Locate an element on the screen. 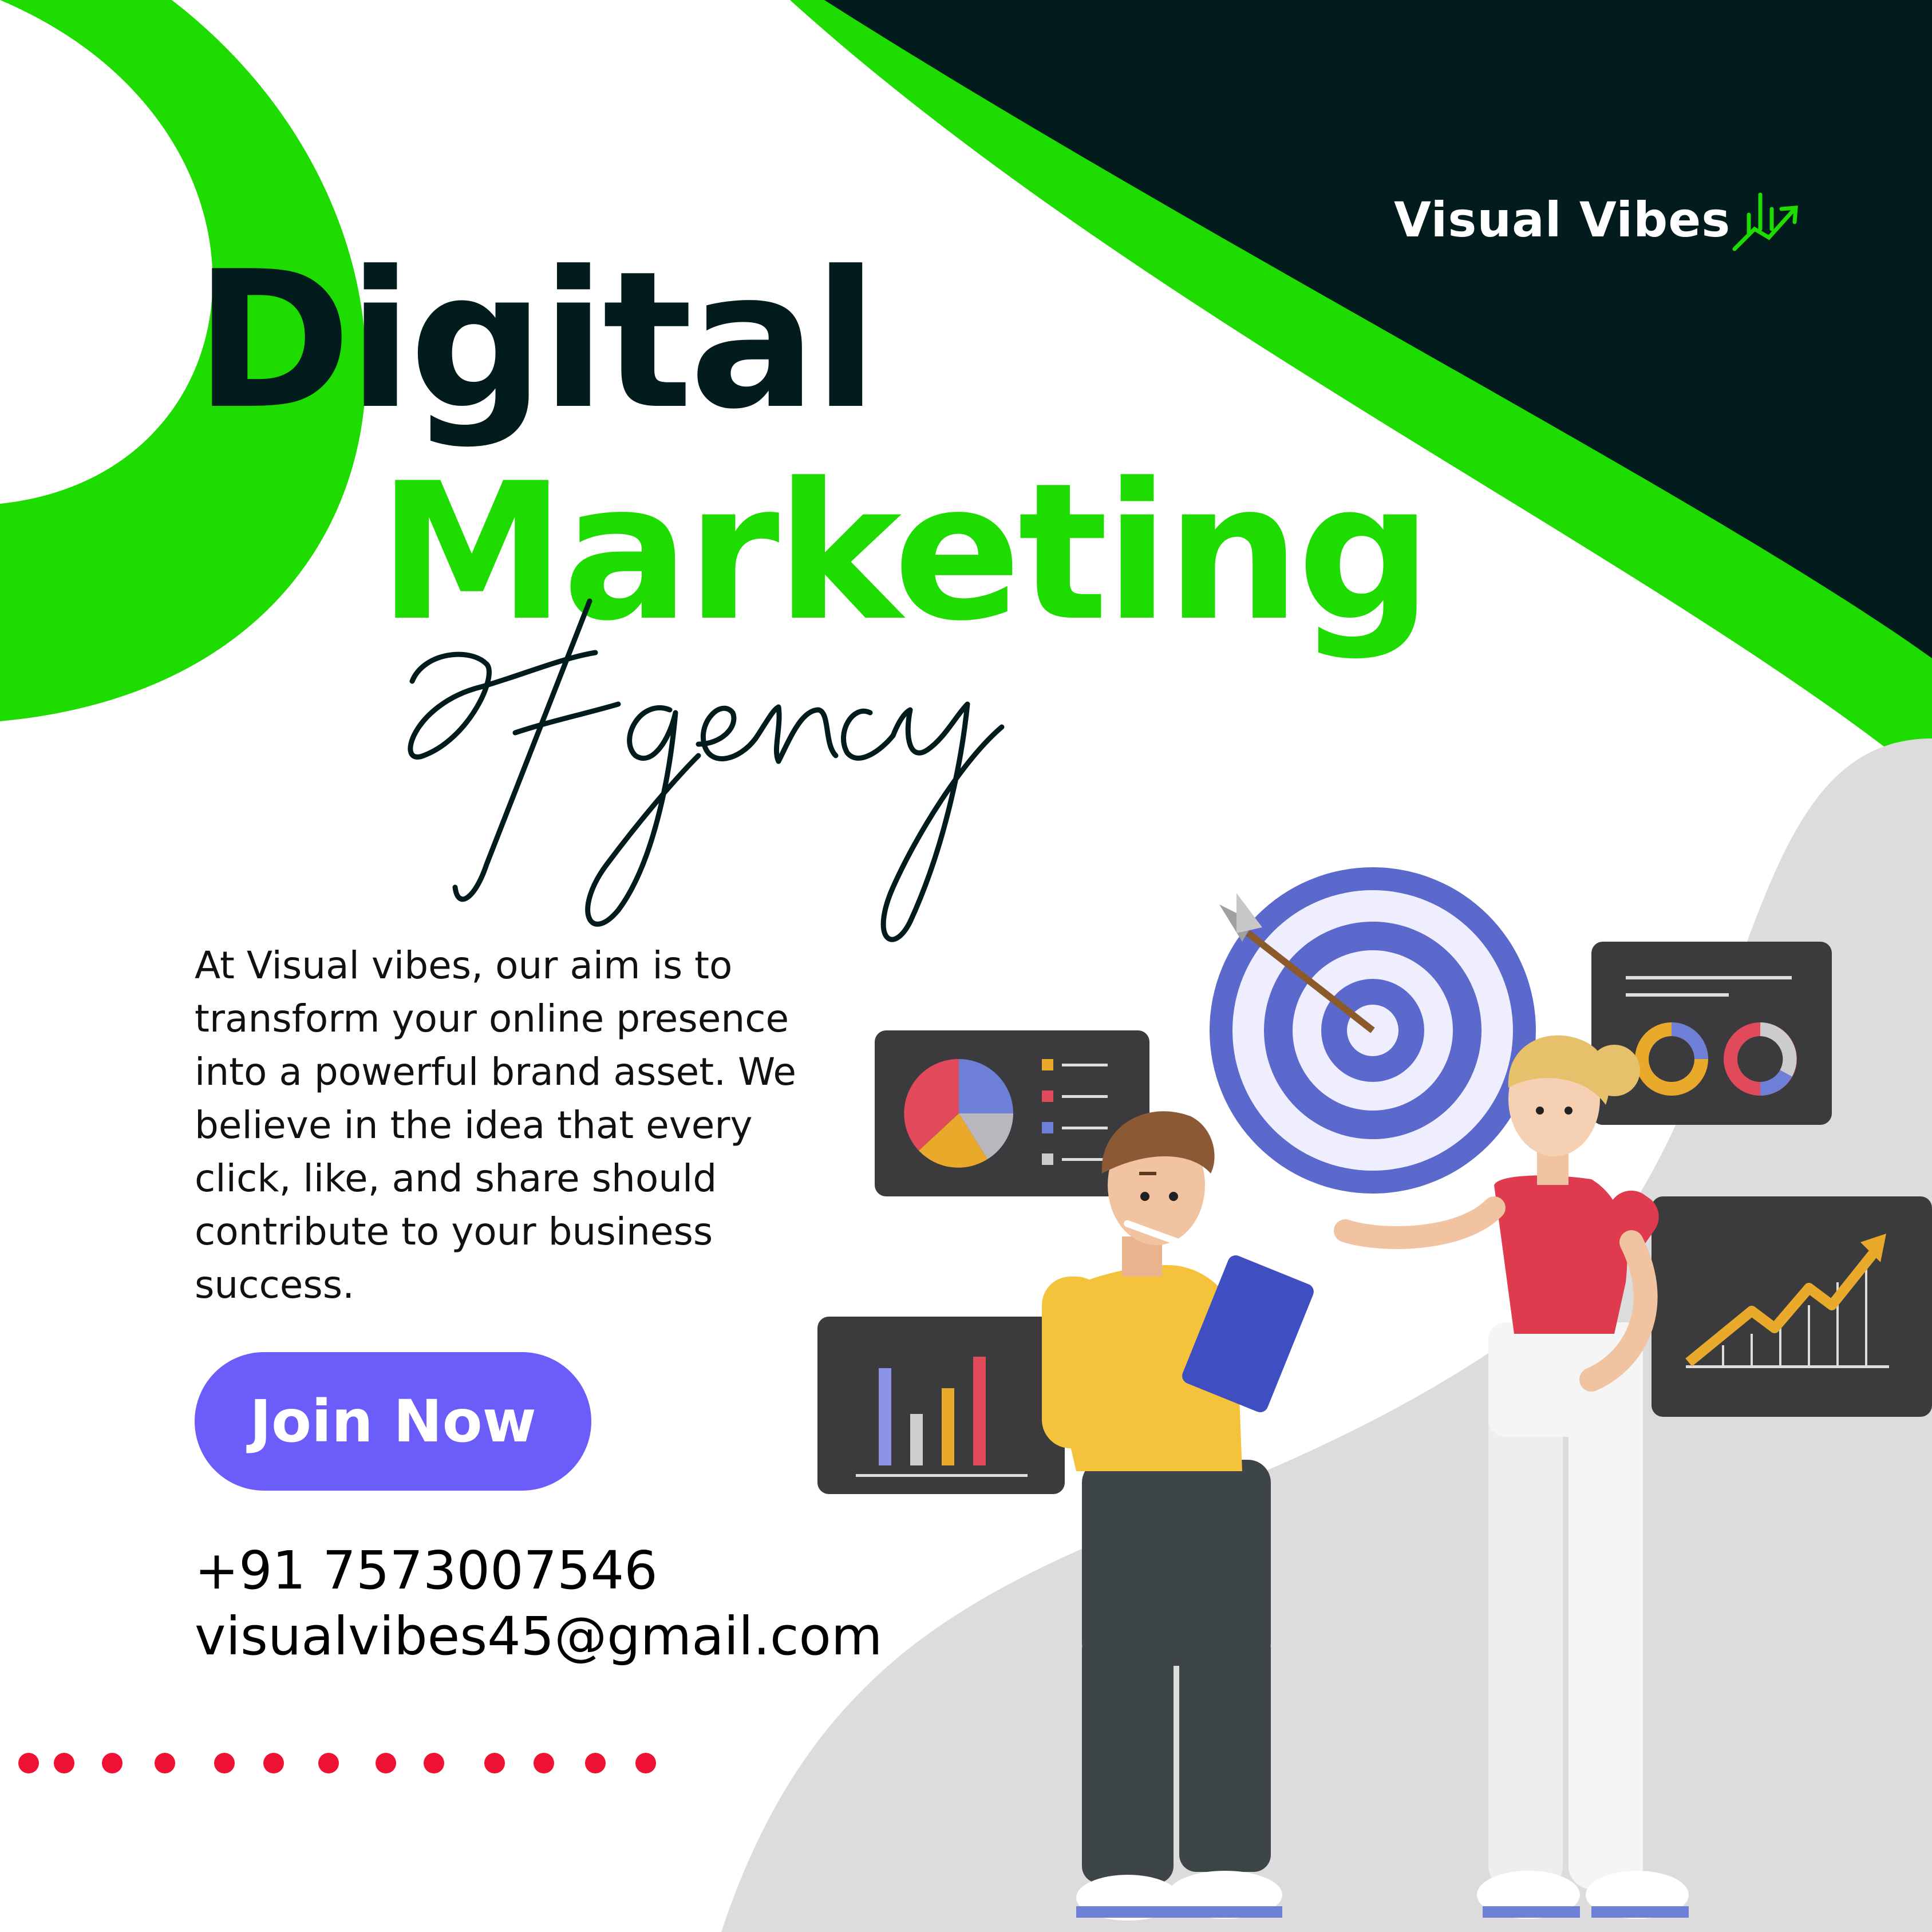  growth-chart-icon is located at coordinates (1765, 221).